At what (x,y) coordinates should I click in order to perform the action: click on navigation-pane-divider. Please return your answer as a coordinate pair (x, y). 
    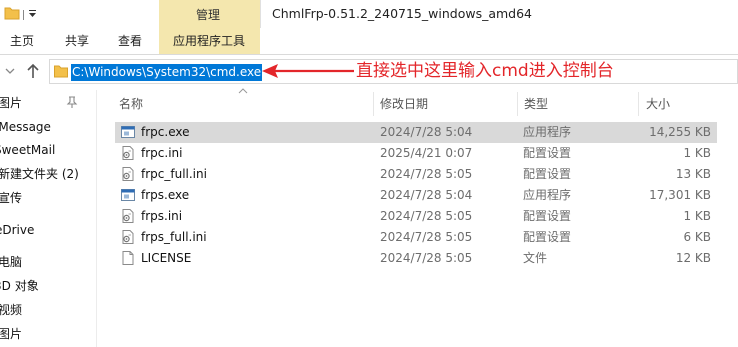
    Looking at the image, I should click on (96, 218).